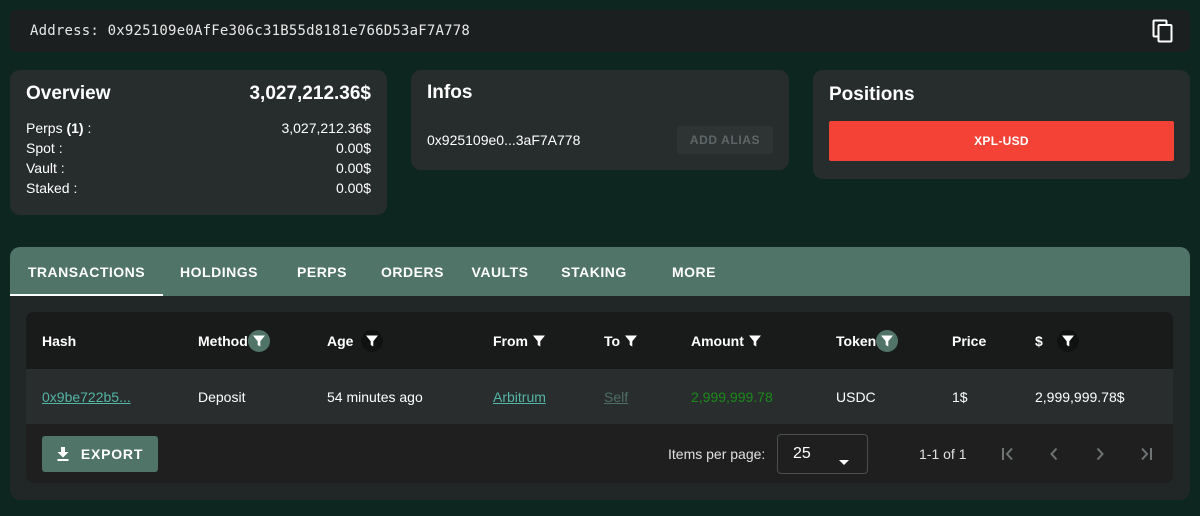  What do you see at coordinates (1146, 454) in the screenshot?
I see `last-page-icon` at bounding box center [1146, 454].